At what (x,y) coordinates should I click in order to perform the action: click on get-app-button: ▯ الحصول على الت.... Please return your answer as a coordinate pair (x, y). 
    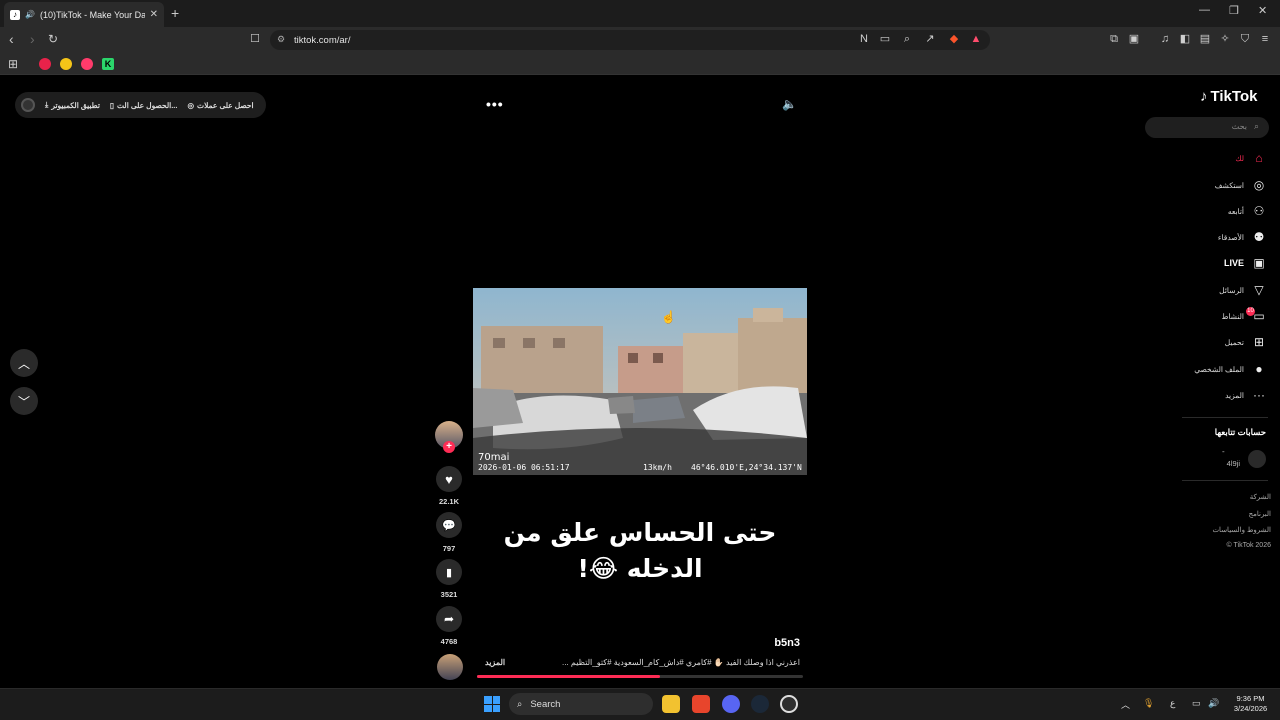
    Looking at the image, I should click on (144, 105).